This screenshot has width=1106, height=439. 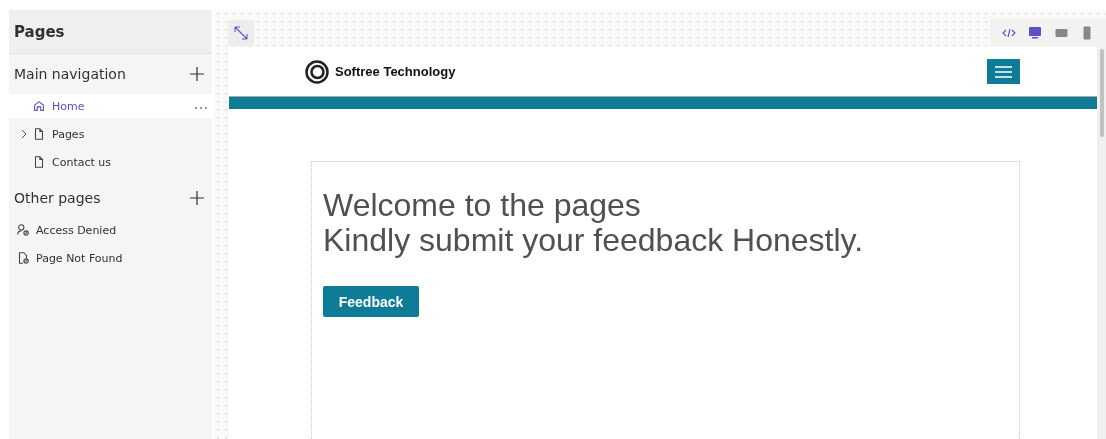 What do you see at coordinates (1101, 243) in the screenshot?
I see `scrollbar` at bounding box center [1101, 243].